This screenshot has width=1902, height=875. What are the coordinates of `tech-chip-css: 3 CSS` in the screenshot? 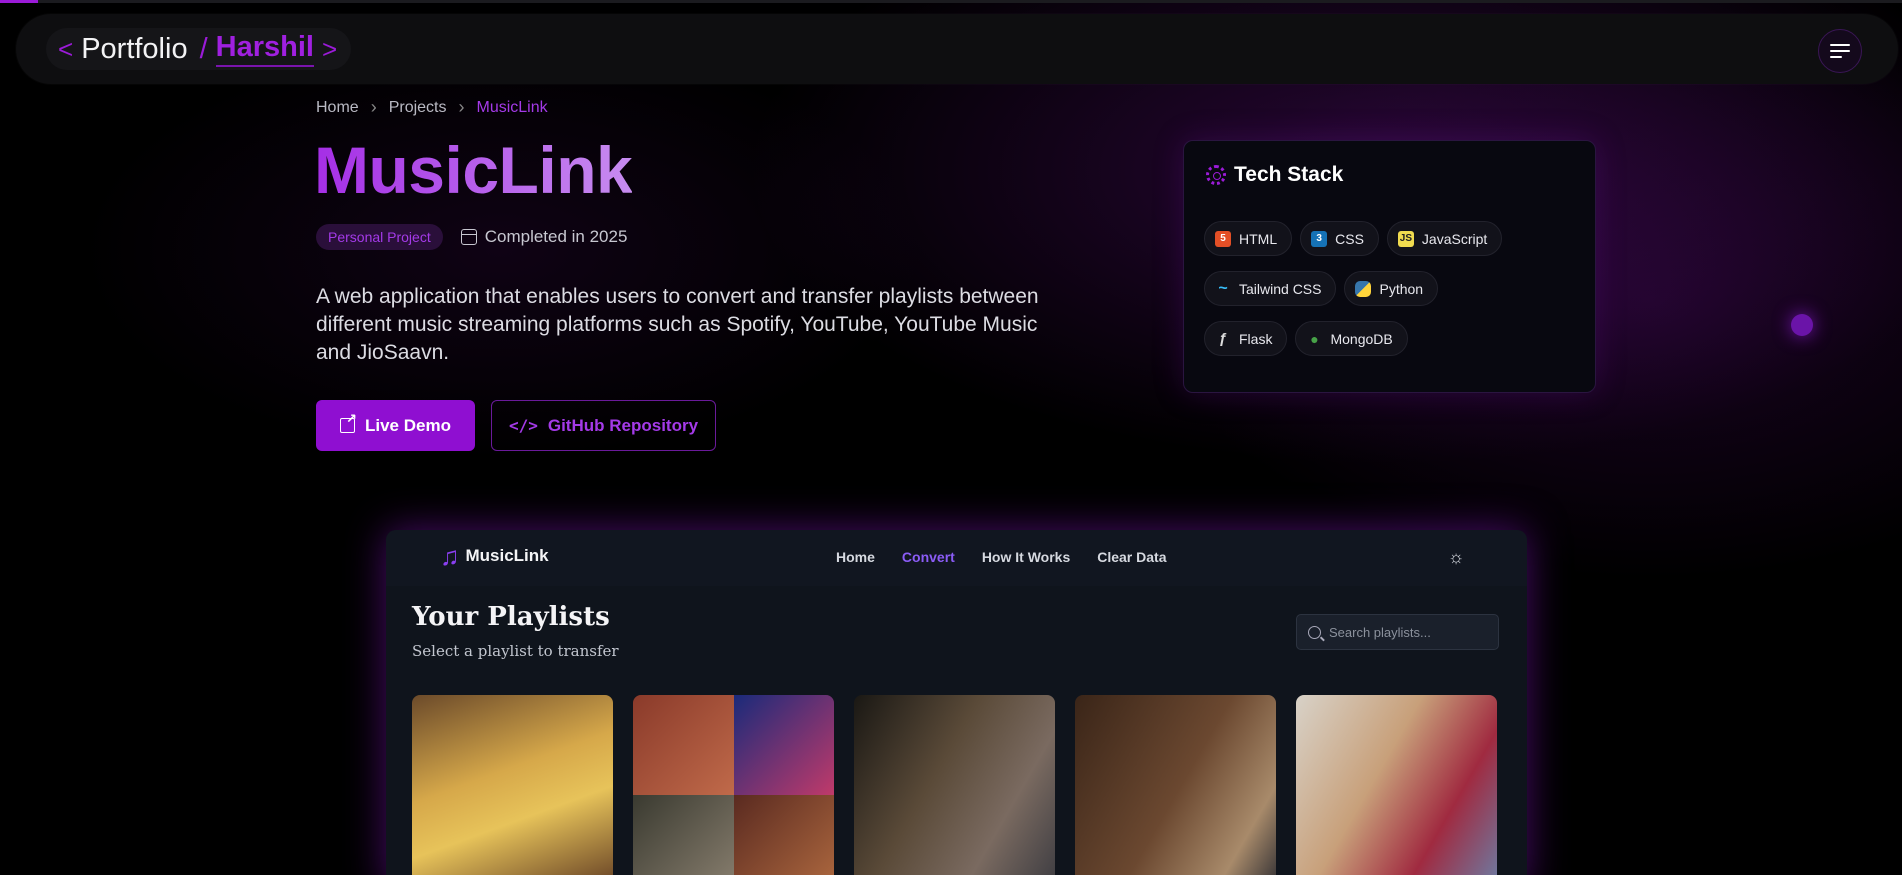 It's located at (1339, 238).